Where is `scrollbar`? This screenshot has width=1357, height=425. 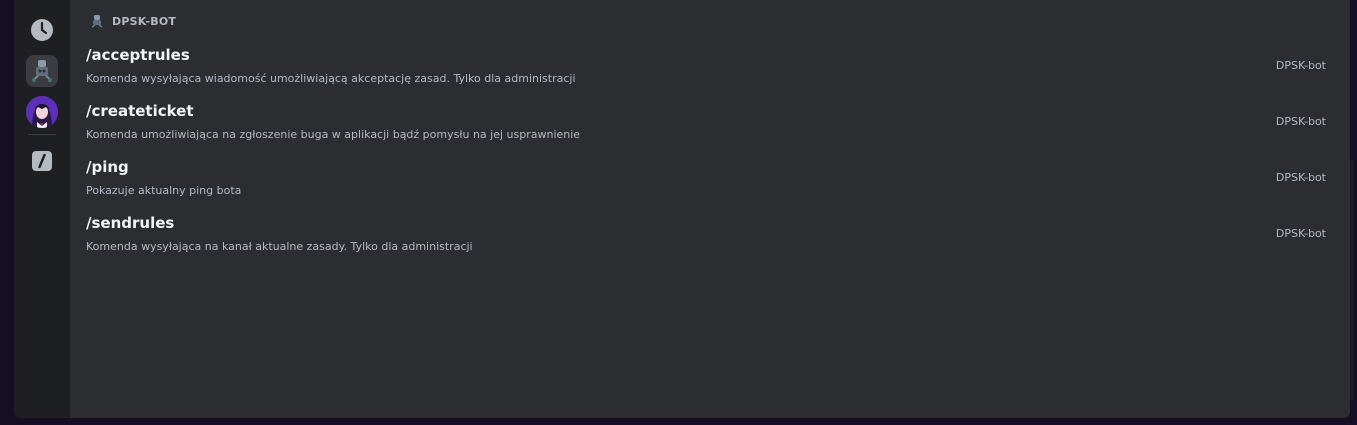 scrollbar is located at coordinates (1352, 280).